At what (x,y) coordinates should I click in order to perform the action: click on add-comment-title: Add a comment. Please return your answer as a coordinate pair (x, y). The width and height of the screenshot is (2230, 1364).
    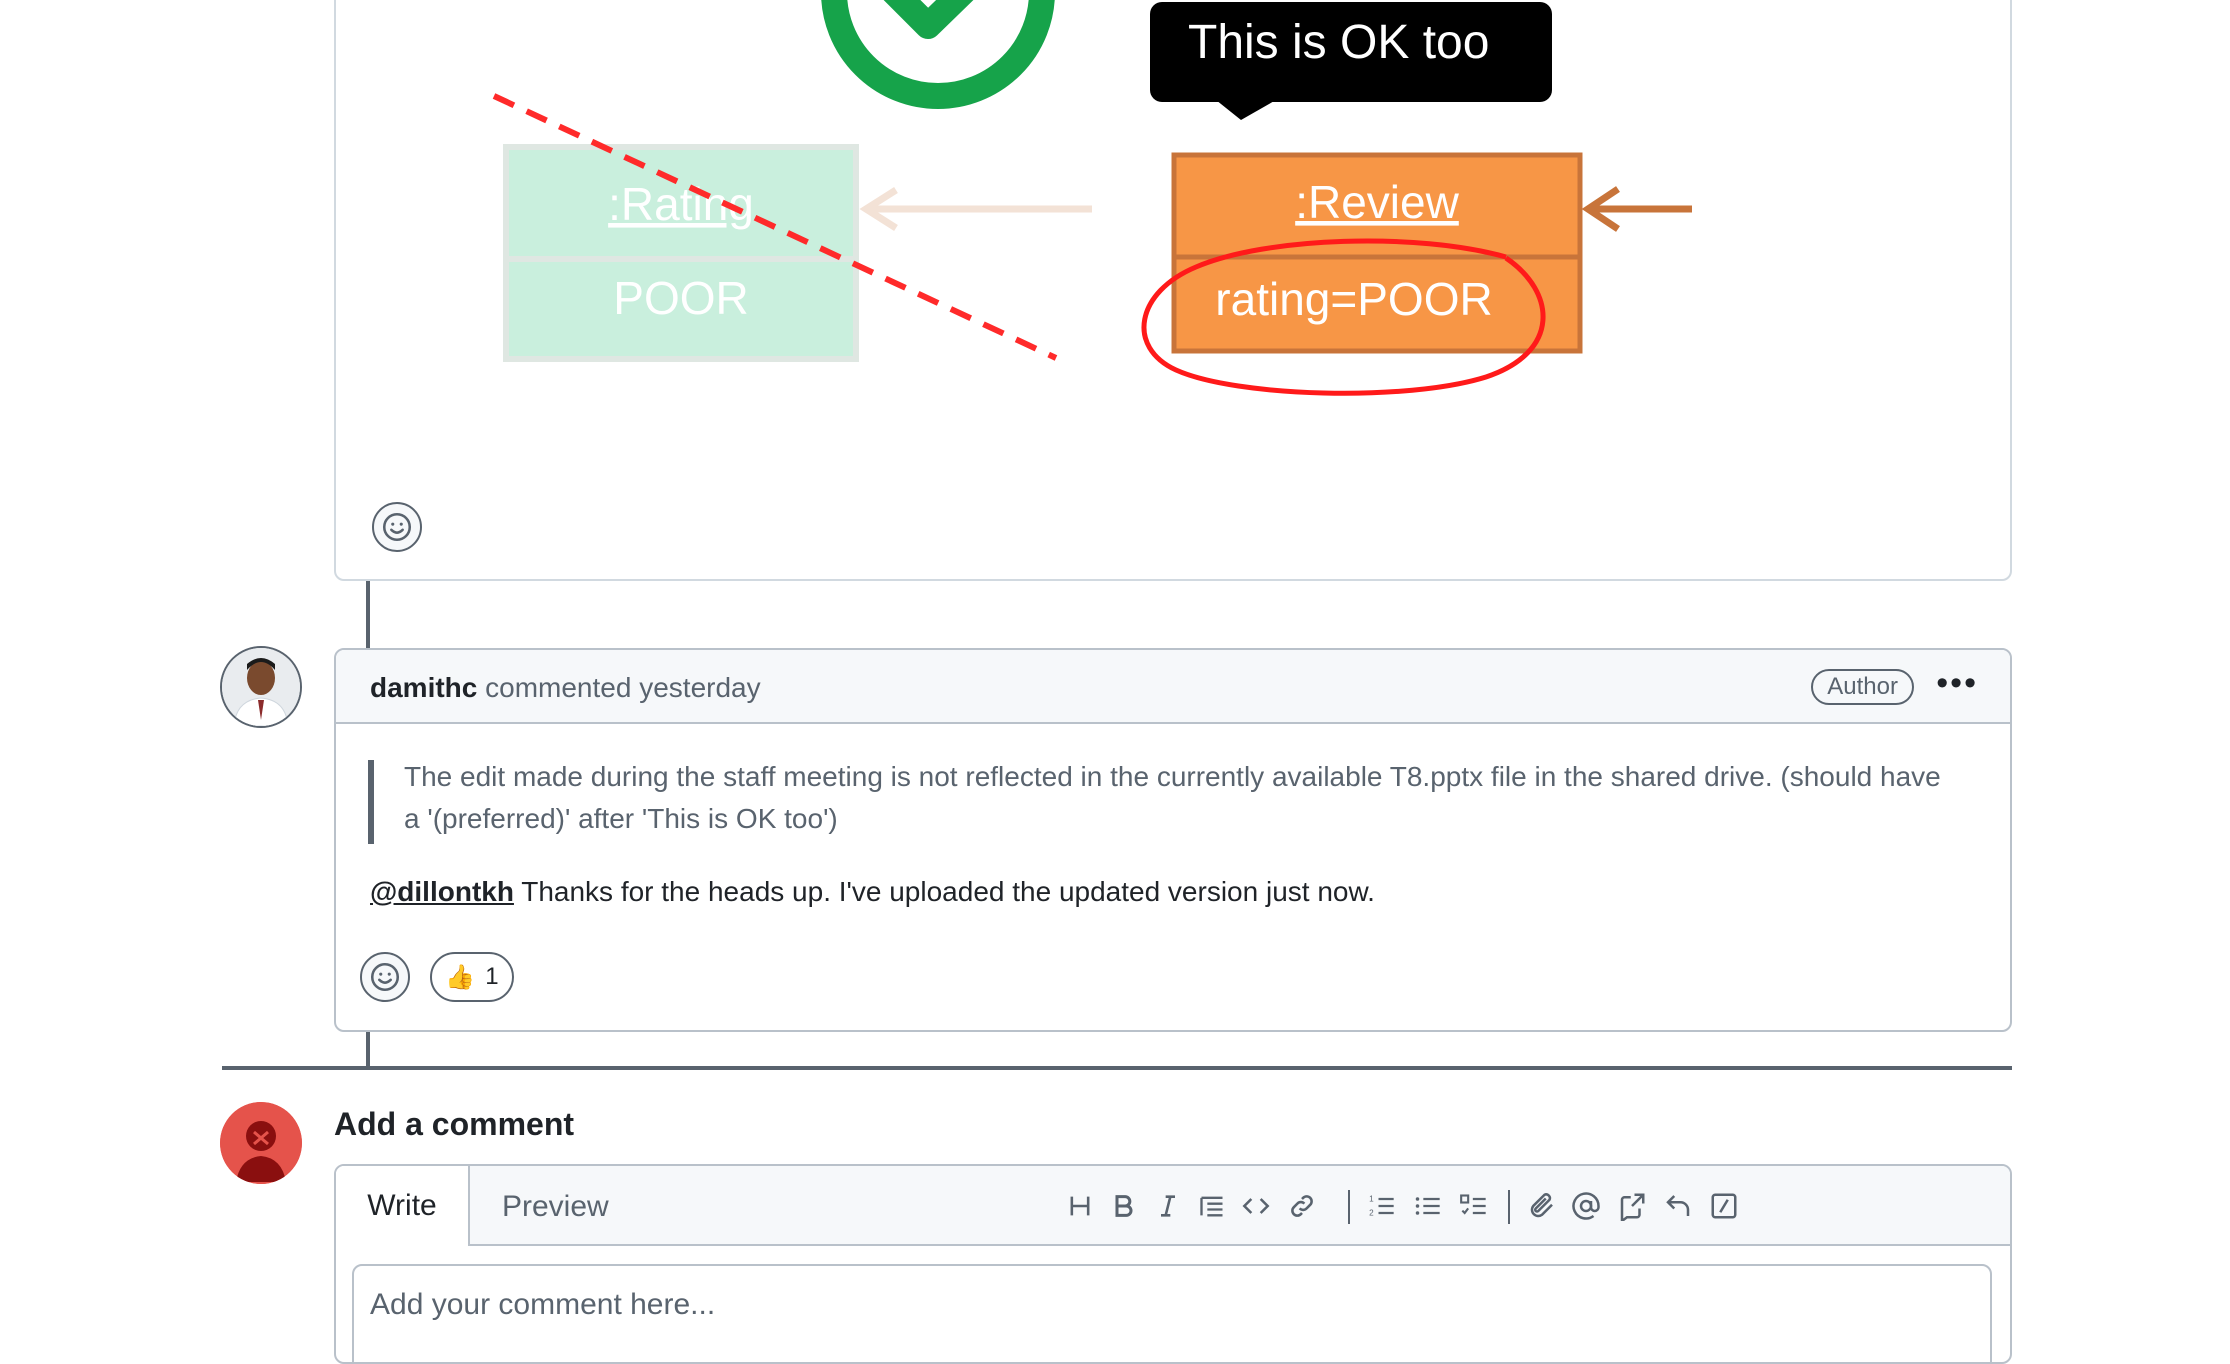
    Looking at the image, I should click on (454, 1124).